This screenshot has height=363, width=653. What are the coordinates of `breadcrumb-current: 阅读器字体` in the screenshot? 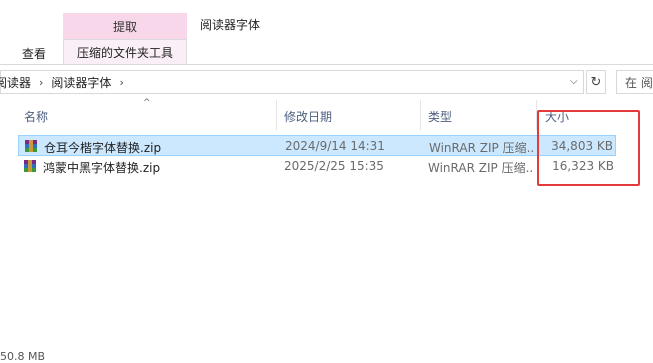 It's located at (81, 82).